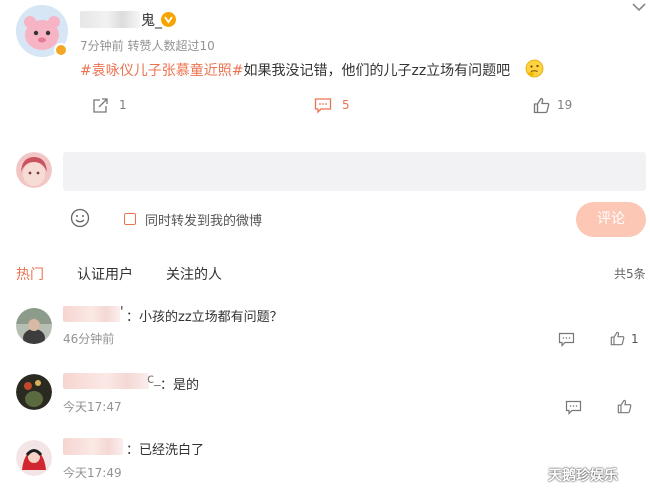 This screenshot has width=650, height=496. Describe the element at coordinates (30, 274) in the screenshot. I see `tab-hot: 热门` at that location.